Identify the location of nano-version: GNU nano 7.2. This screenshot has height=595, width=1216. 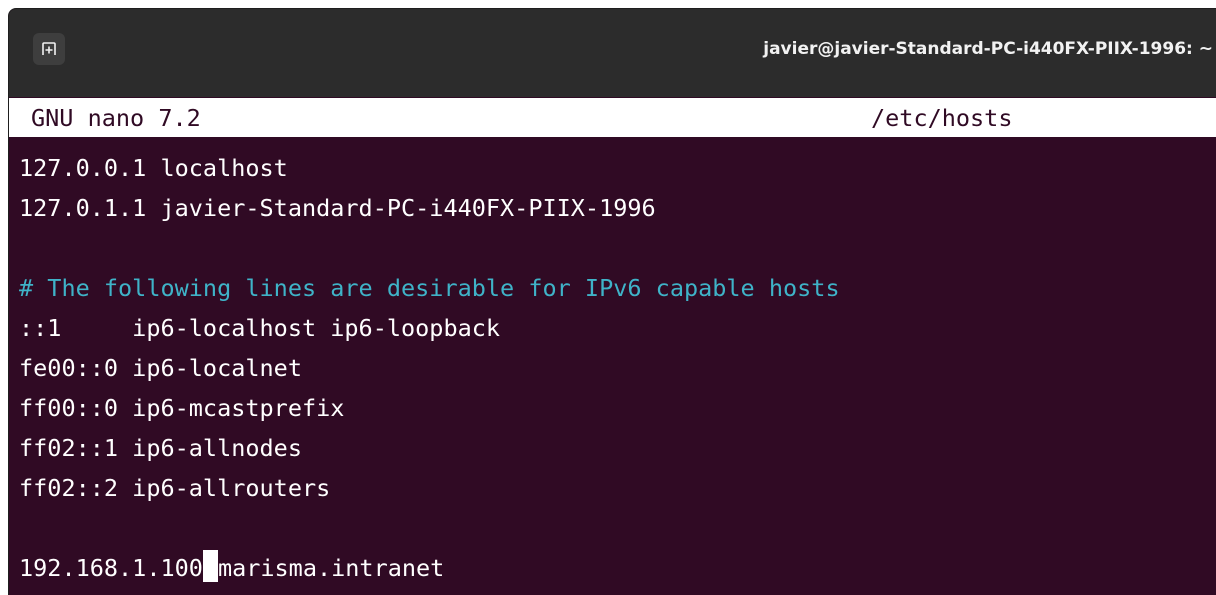
(116, 118).